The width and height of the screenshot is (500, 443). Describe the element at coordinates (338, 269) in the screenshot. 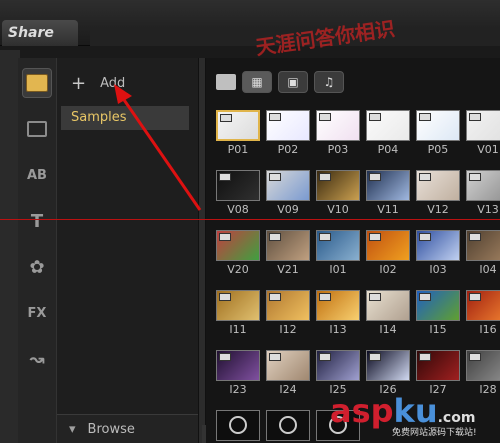

I see `thumbnail-label: I01` at that location.